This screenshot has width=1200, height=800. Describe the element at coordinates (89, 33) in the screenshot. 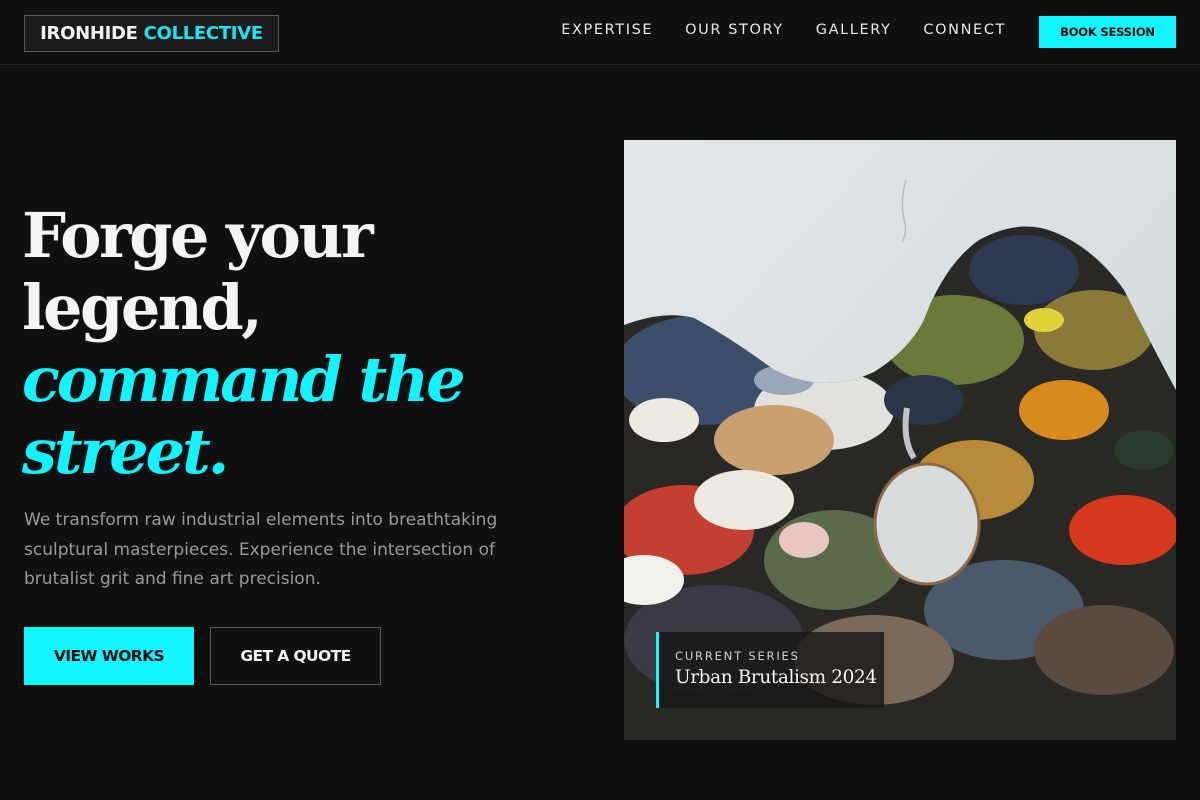

I see `brand-name-part1: IRONHIDE` at that location.